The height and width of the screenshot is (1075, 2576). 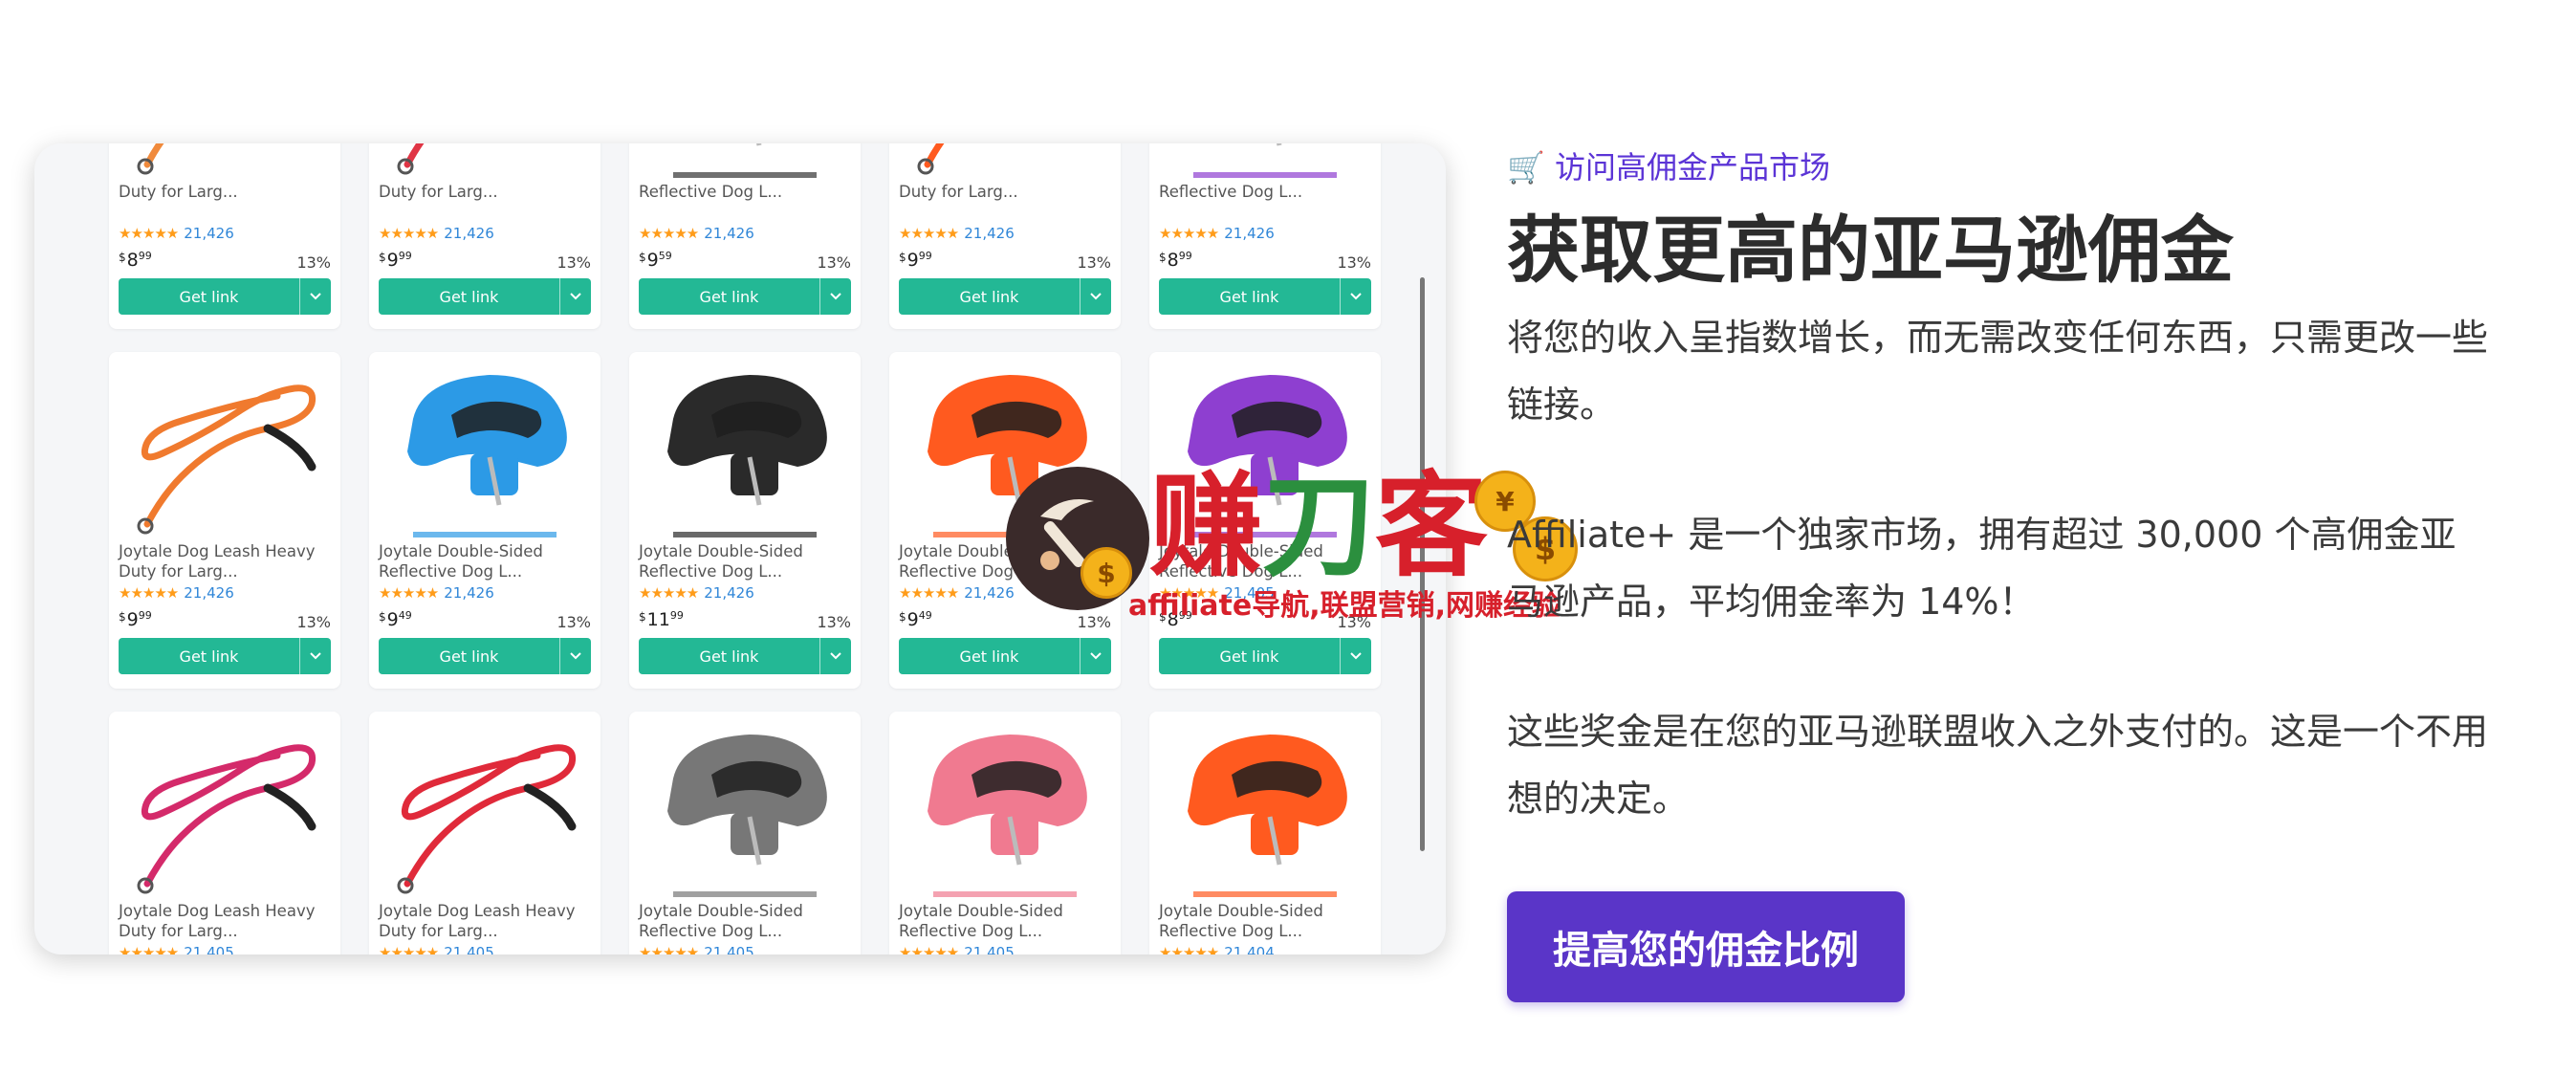 I want to click on product-rating: ★★★★★ 21,405, so click(x=696, y=949).